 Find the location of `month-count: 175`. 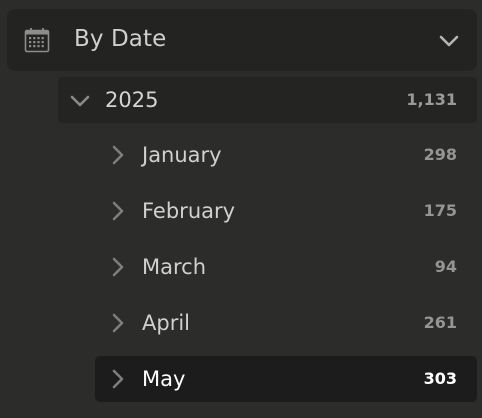

month-count: 175 is located at coordinates (440, 210).